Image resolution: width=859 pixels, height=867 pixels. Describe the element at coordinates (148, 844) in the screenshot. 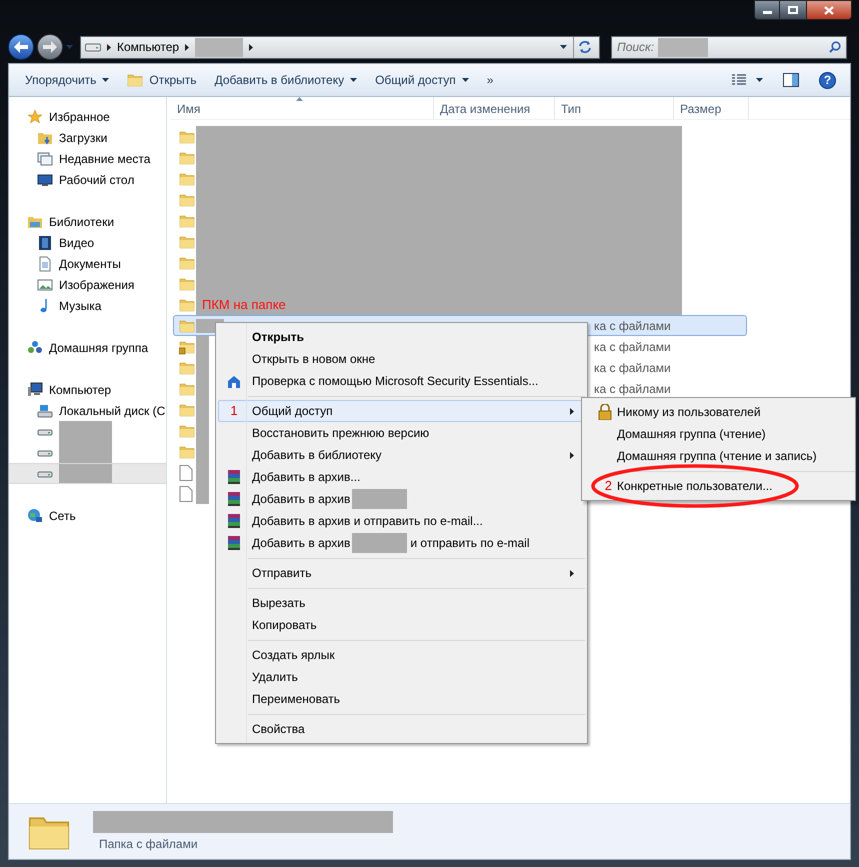

I see `item-type-text: Папка с файлами` at that location.